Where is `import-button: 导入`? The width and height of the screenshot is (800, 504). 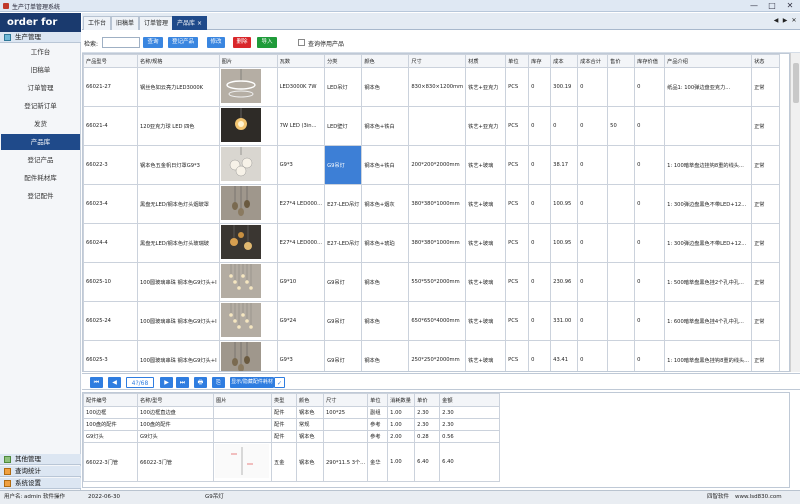
import-button: 导入 is located at coordinates (267, 42).